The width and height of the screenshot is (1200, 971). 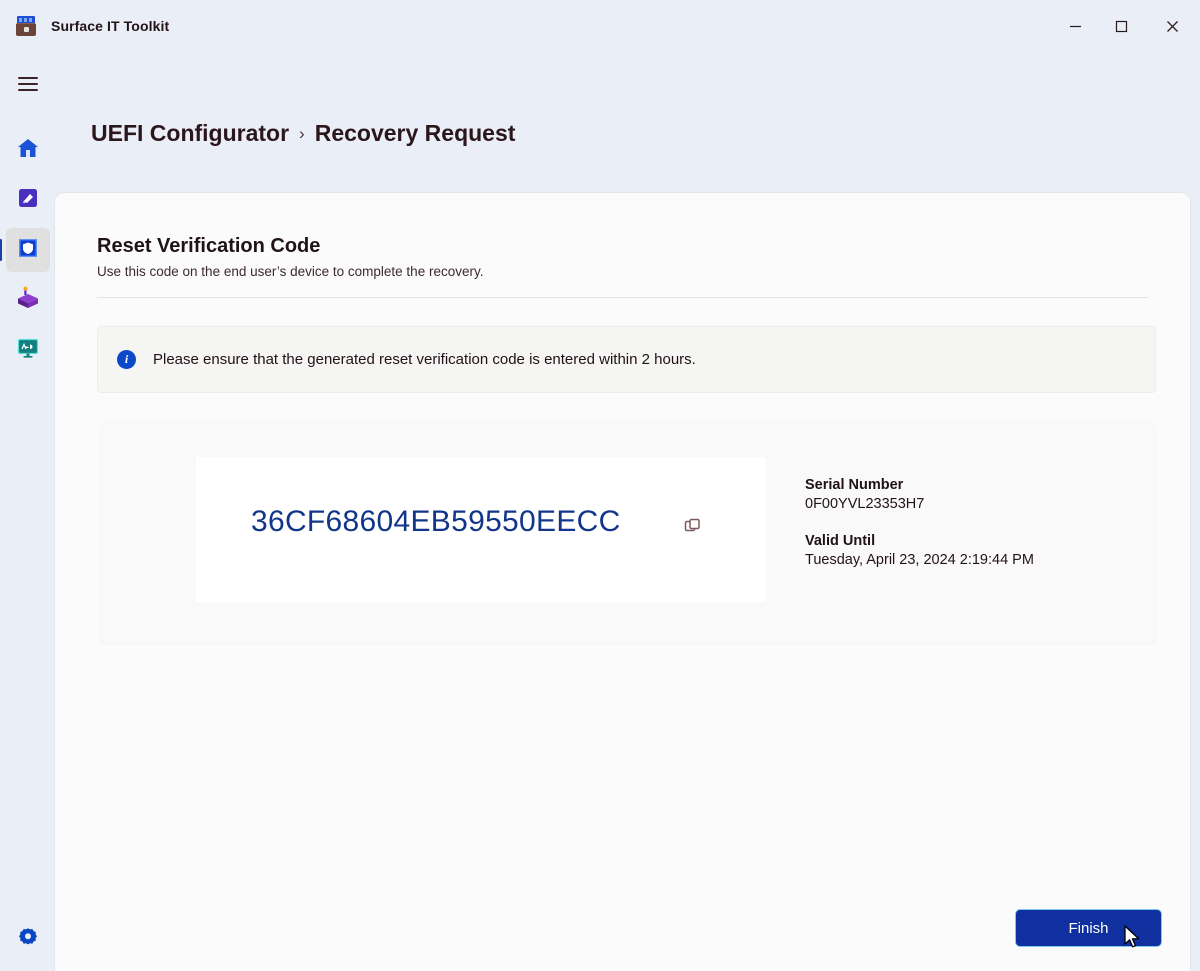 I want to click on finish-button: Finish, so click(x=1088, y=928).